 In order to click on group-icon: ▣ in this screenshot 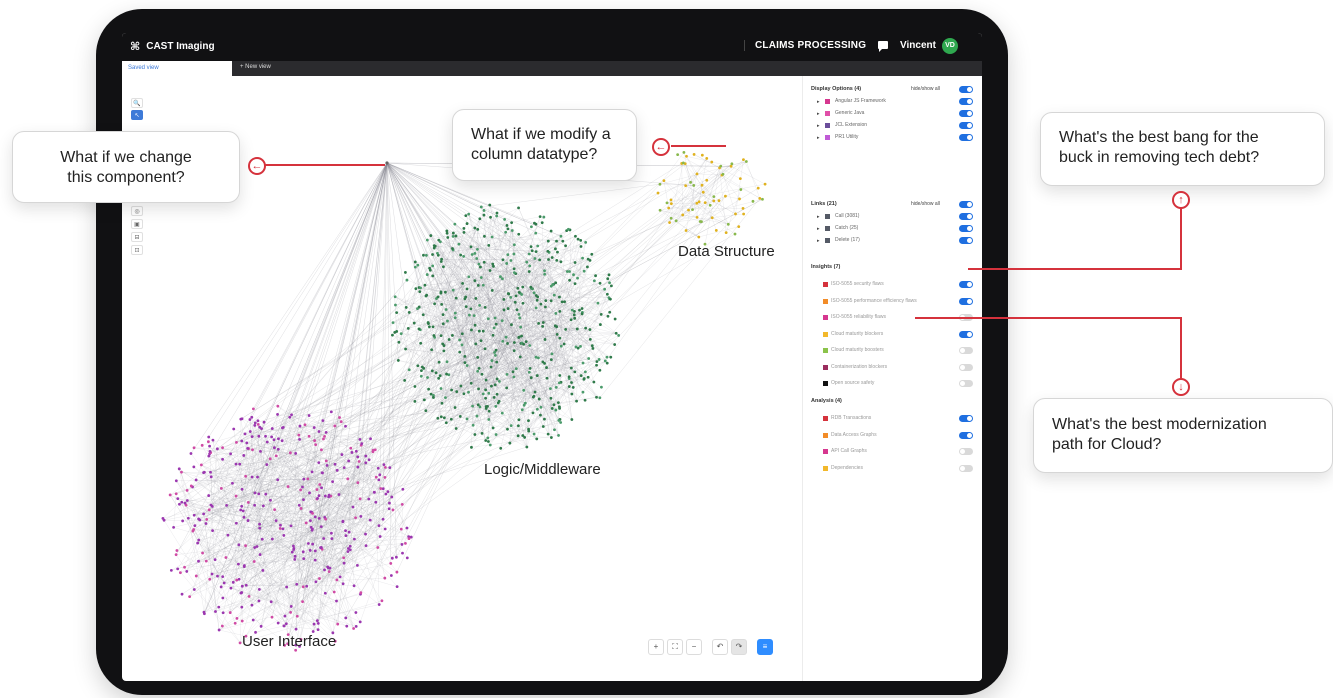, I will do `click(137, 224)`.